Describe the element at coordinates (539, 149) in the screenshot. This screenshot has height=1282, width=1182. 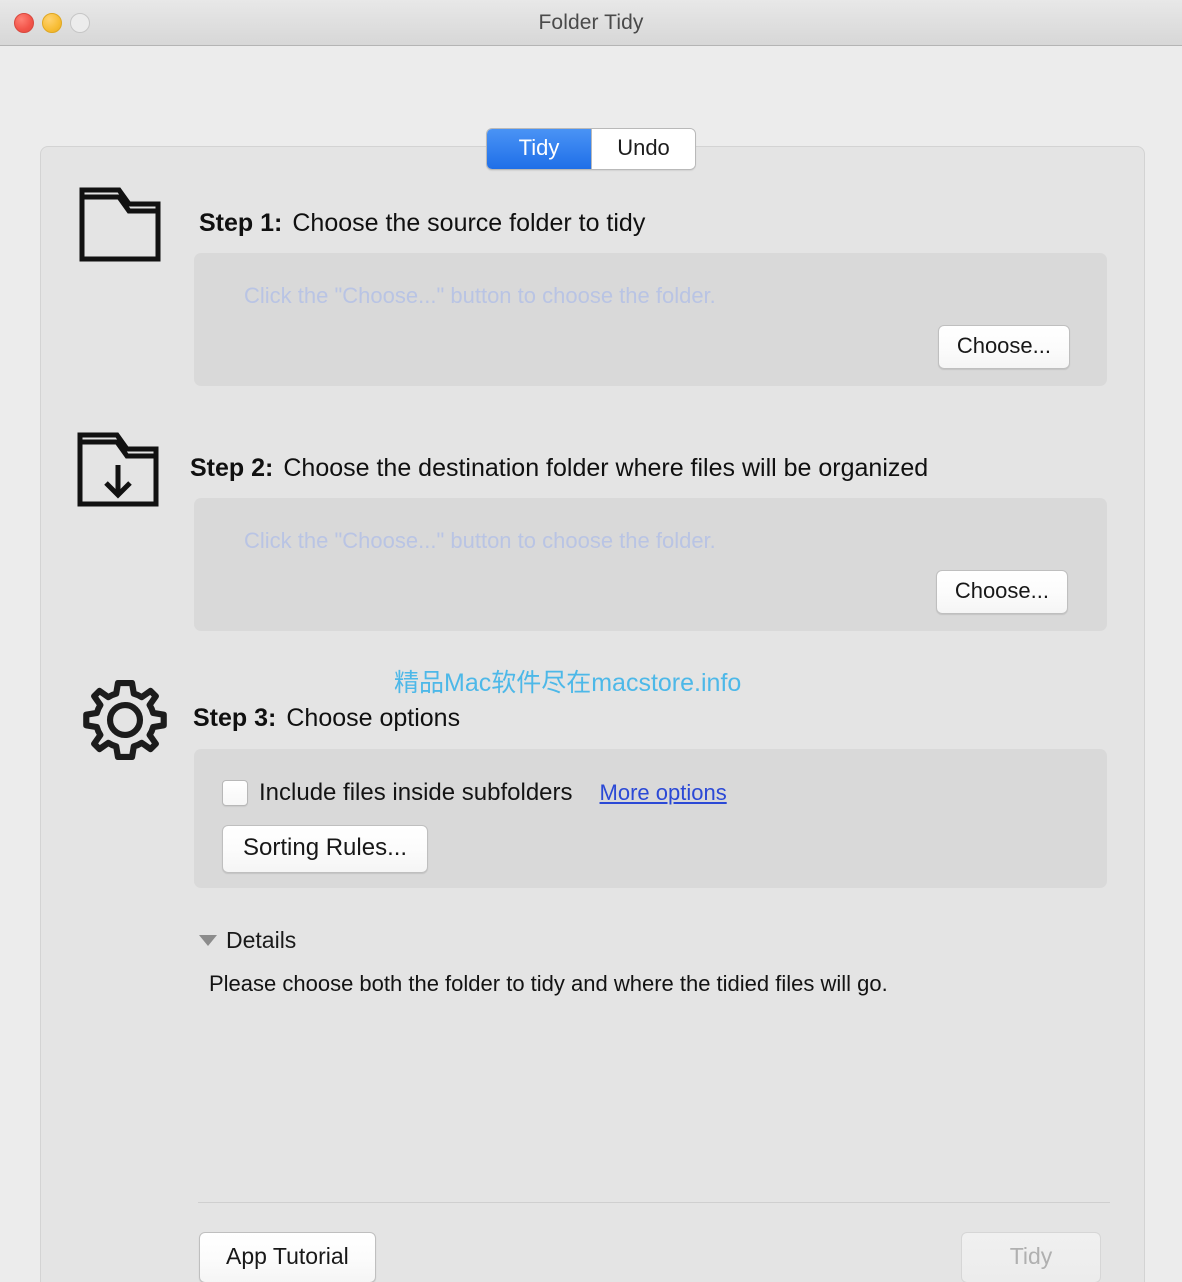
I see `tab-tidy: Tidy` at that location.